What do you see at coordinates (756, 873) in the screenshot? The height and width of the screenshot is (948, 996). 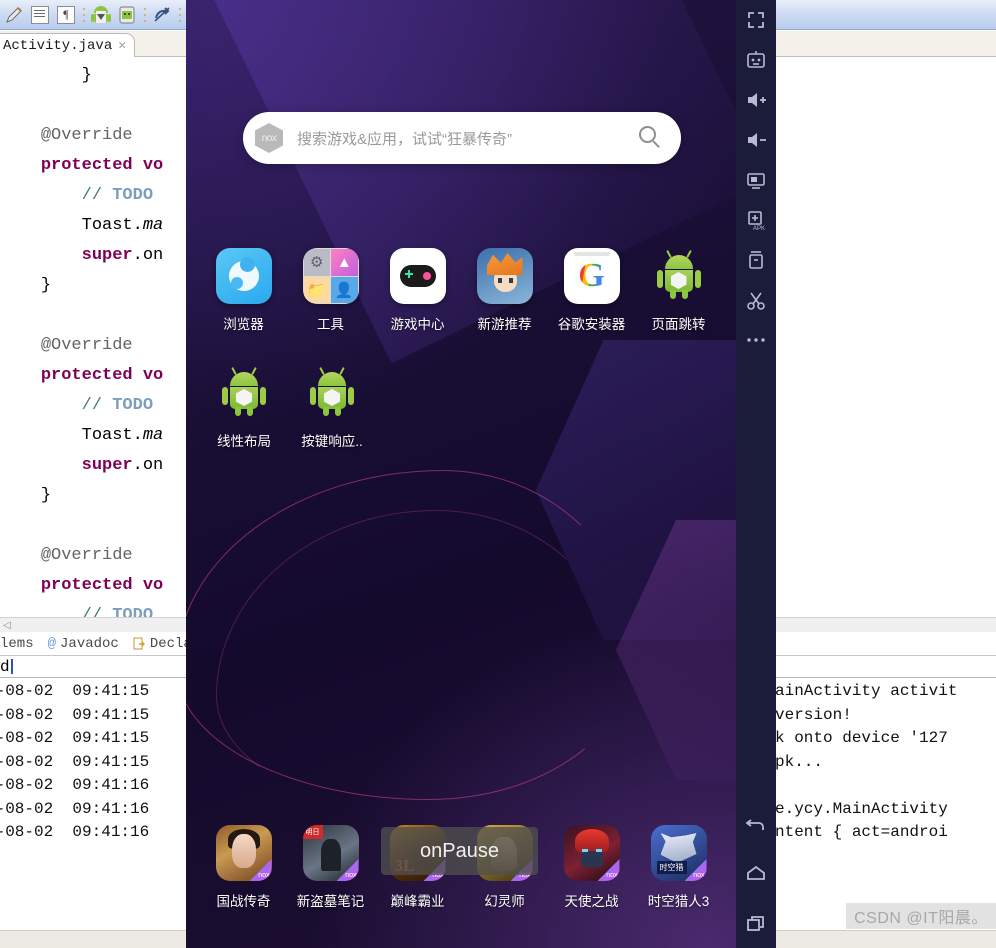 I see `home-icon` at bounding box center [756, 873].